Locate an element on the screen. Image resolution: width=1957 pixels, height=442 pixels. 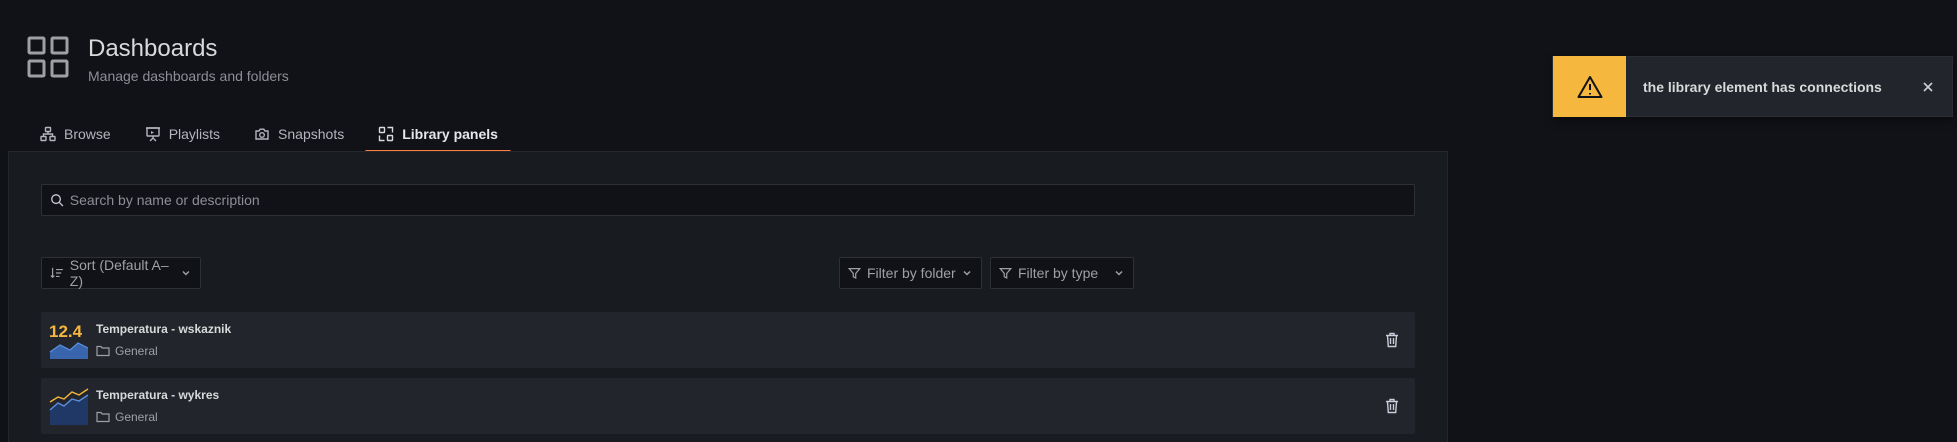
sort-amount-icon is located at coordinates (56, 273).